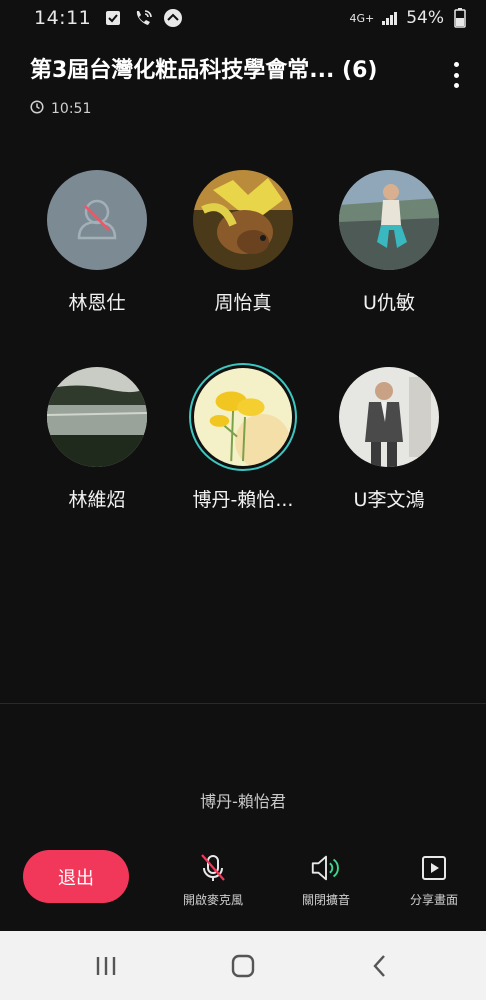 The image size is (486, 1000). Describe the element at coordinates (243, 18) in the screenshot. I see `status-bar: 14:11 4G+ 54%` at that location.